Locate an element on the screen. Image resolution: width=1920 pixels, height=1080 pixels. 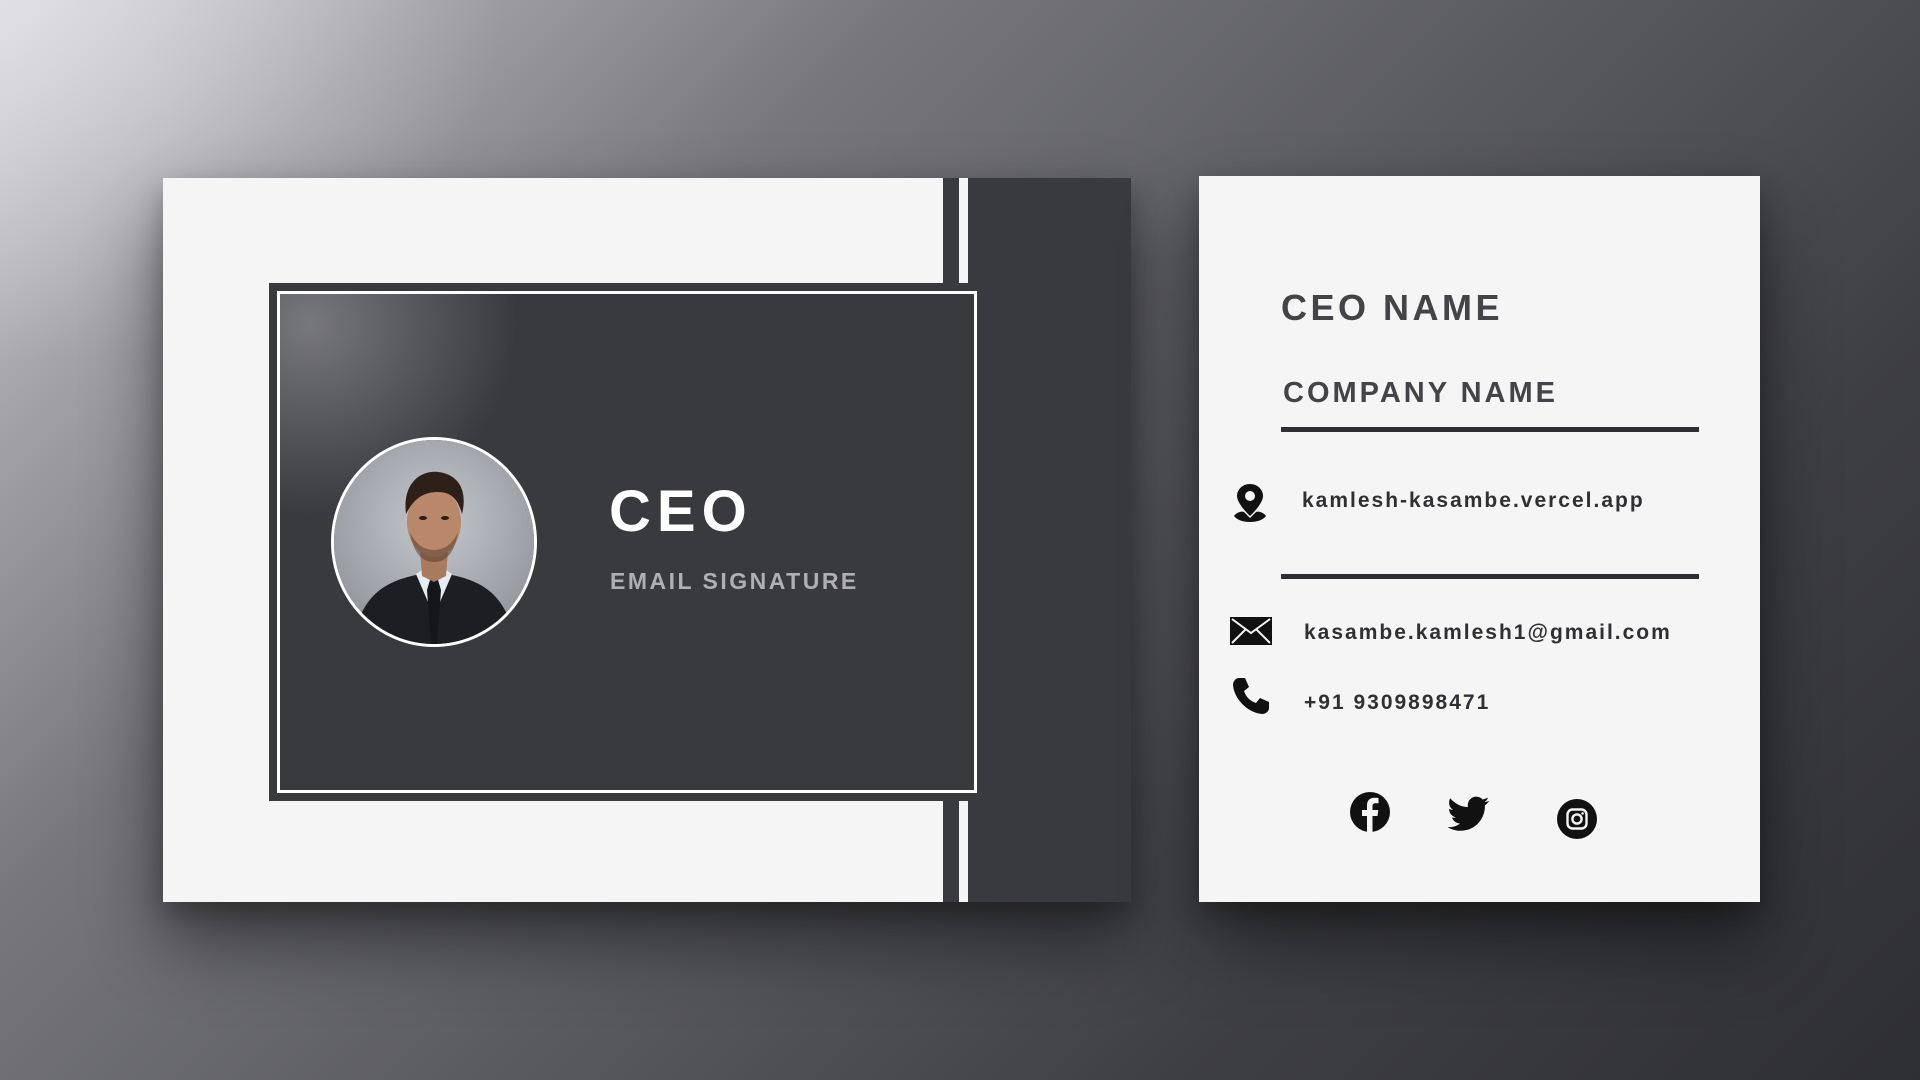
phone-text: +91 9309898471 is located at coordinates (1397, 702).